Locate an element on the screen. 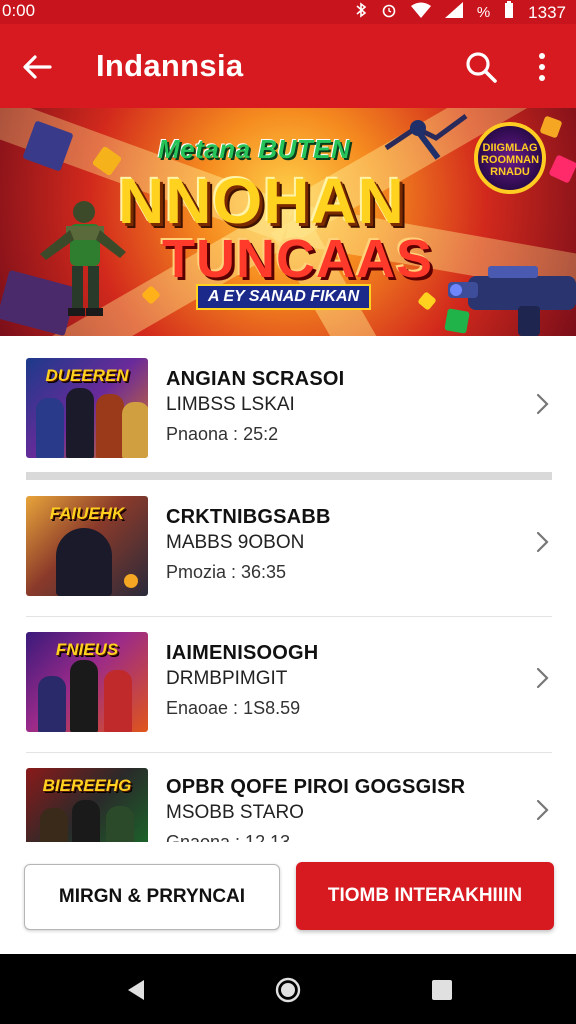 Image resolution: width=576 pixels, height=1024 pixels. item-meta: Pmozia : 36:35 is located at coordinates (226, 572).